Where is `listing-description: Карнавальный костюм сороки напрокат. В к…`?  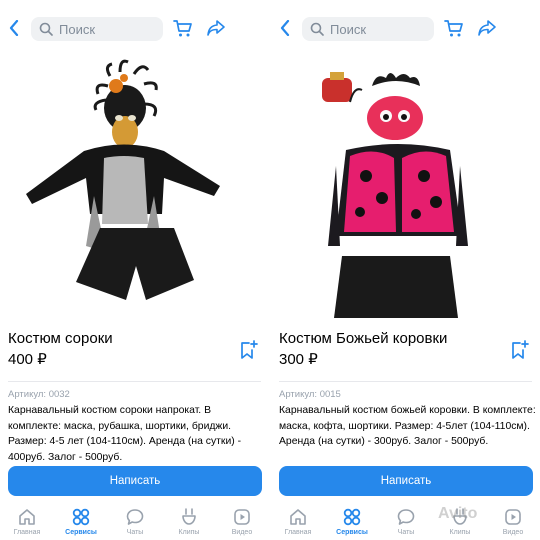
listing-description: Карнавальный костюм сороки напрокат. В к… is located at coordinates (125, 434).